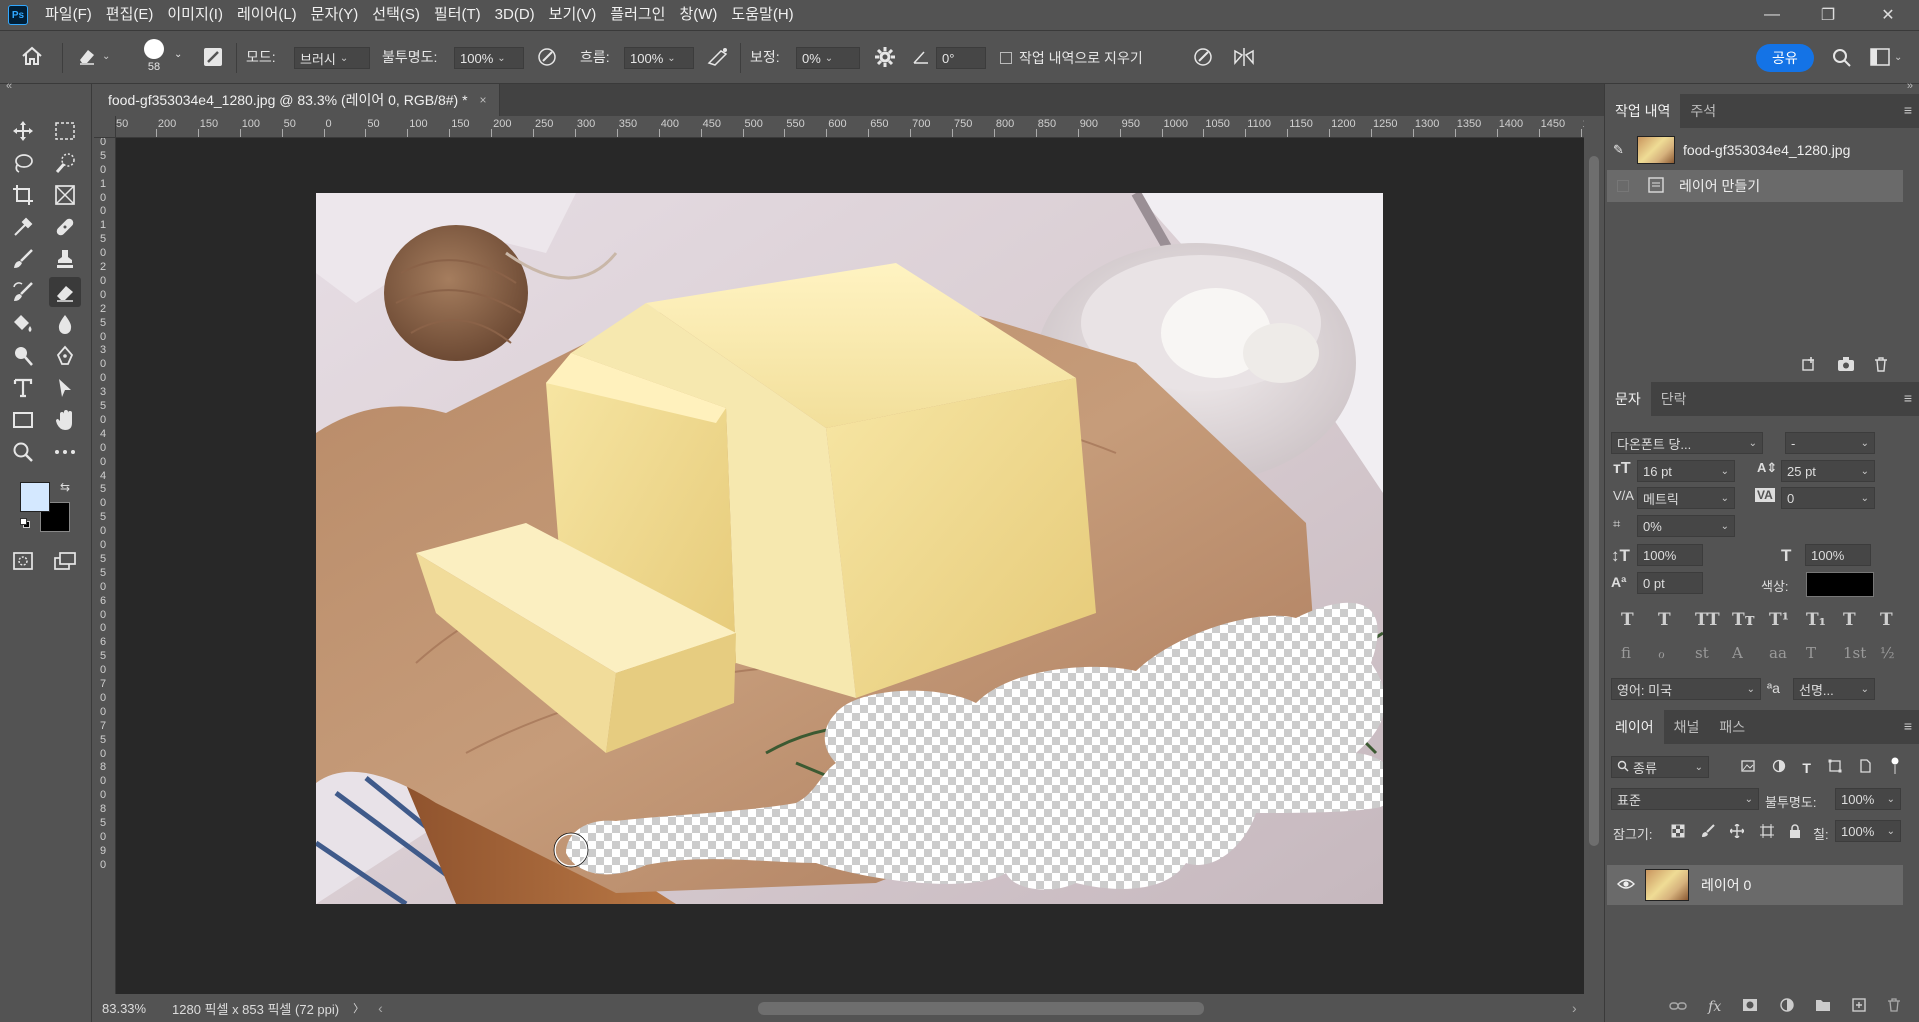 The height and width of the screenshot is (1022, 1919). What do you see at coordinates (1835, 768) in the screenshot?
I see `shape-layer-filter-icon` at bounding box center [1835, 768].